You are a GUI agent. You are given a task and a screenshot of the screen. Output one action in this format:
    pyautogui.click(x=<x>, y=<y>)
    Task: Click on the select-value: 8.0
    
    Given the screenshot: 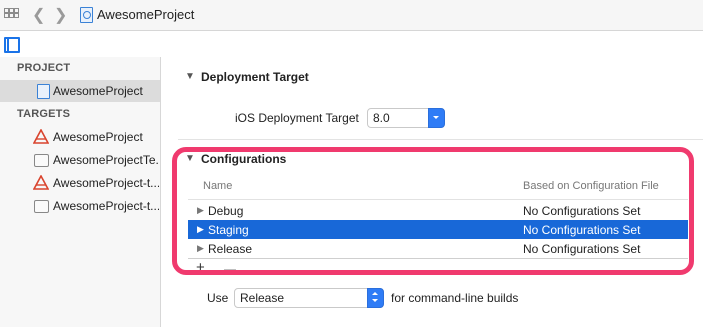 What is the action you would take?
    pyautogui.click(x=381, y=118)
    